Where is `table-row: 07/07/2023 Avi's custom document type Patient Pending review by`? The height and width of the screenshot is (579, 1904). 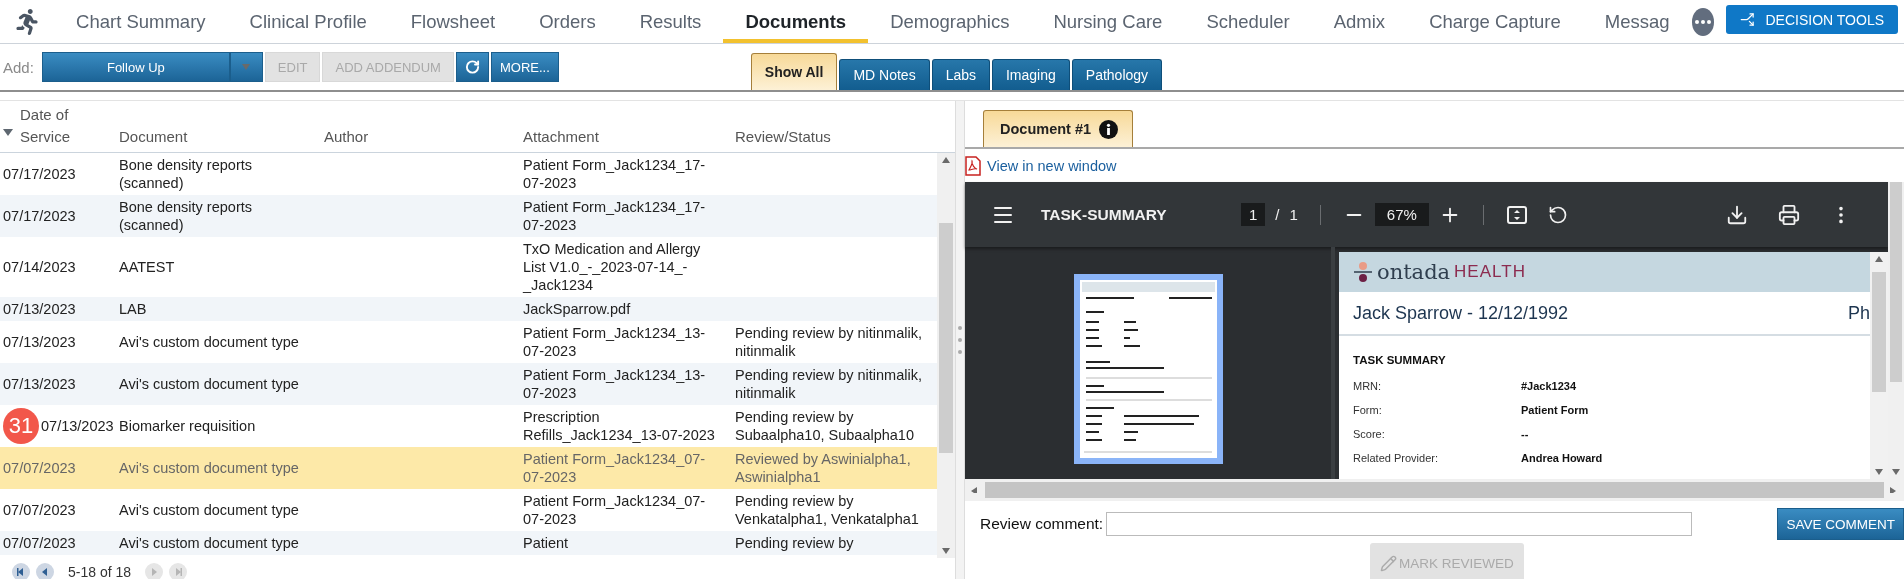
table-row: 07/07/2023 Avi's custom document type Patient Pending review by is located at coordinates (468, 543).